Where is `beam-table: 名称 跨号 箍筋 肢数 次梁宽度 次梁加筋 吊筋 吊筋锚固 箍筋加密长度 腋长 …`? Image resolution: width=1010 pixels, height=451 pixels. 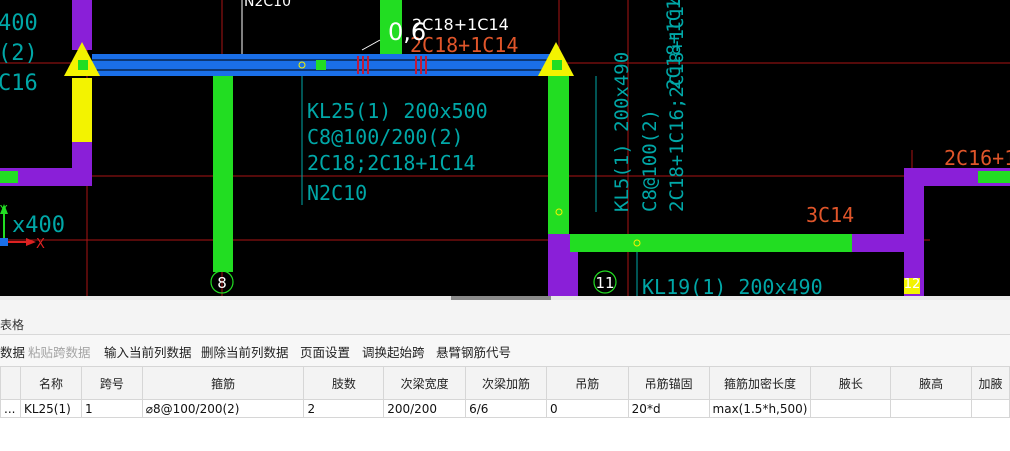 beam-table: 名称 跨号 箍筋 肢数 次梁宽度 次梁加筋 吊筋 吊筋锚固 箍筋加密长度 腋长 … is located at coordinates (505, 392).